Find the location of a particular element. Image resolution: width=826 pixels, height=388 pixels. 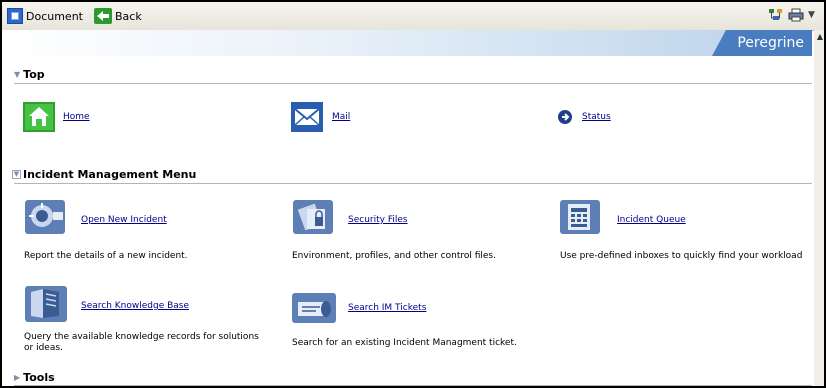

section-incident-header: ▼ Incident Management Menu is located at coordinates (104, 174).